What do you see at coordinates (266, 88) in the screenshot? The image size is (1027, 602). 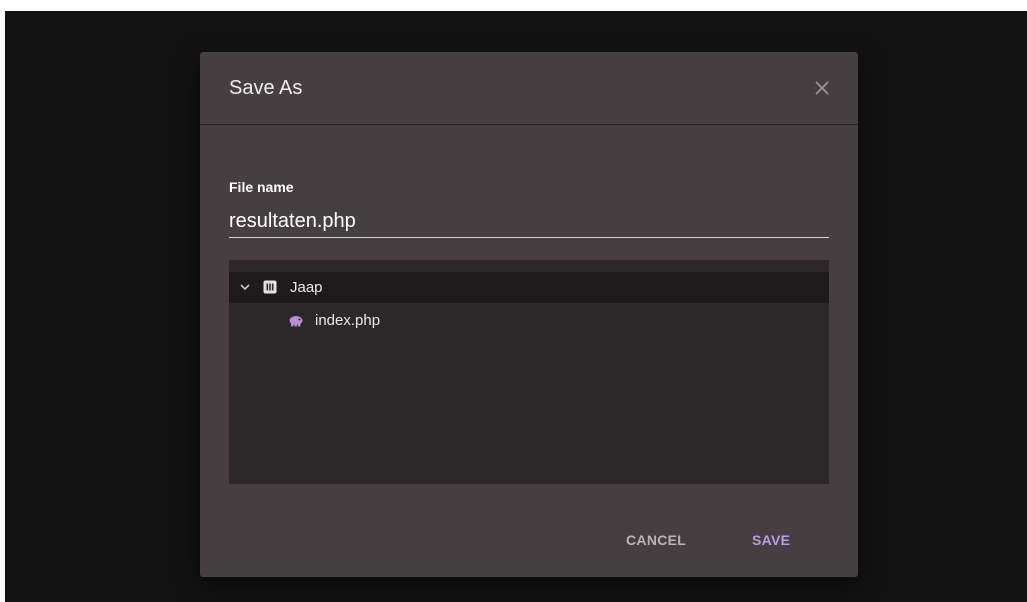 I see `dialog-title: Save As` at bounding box center [266, 88].